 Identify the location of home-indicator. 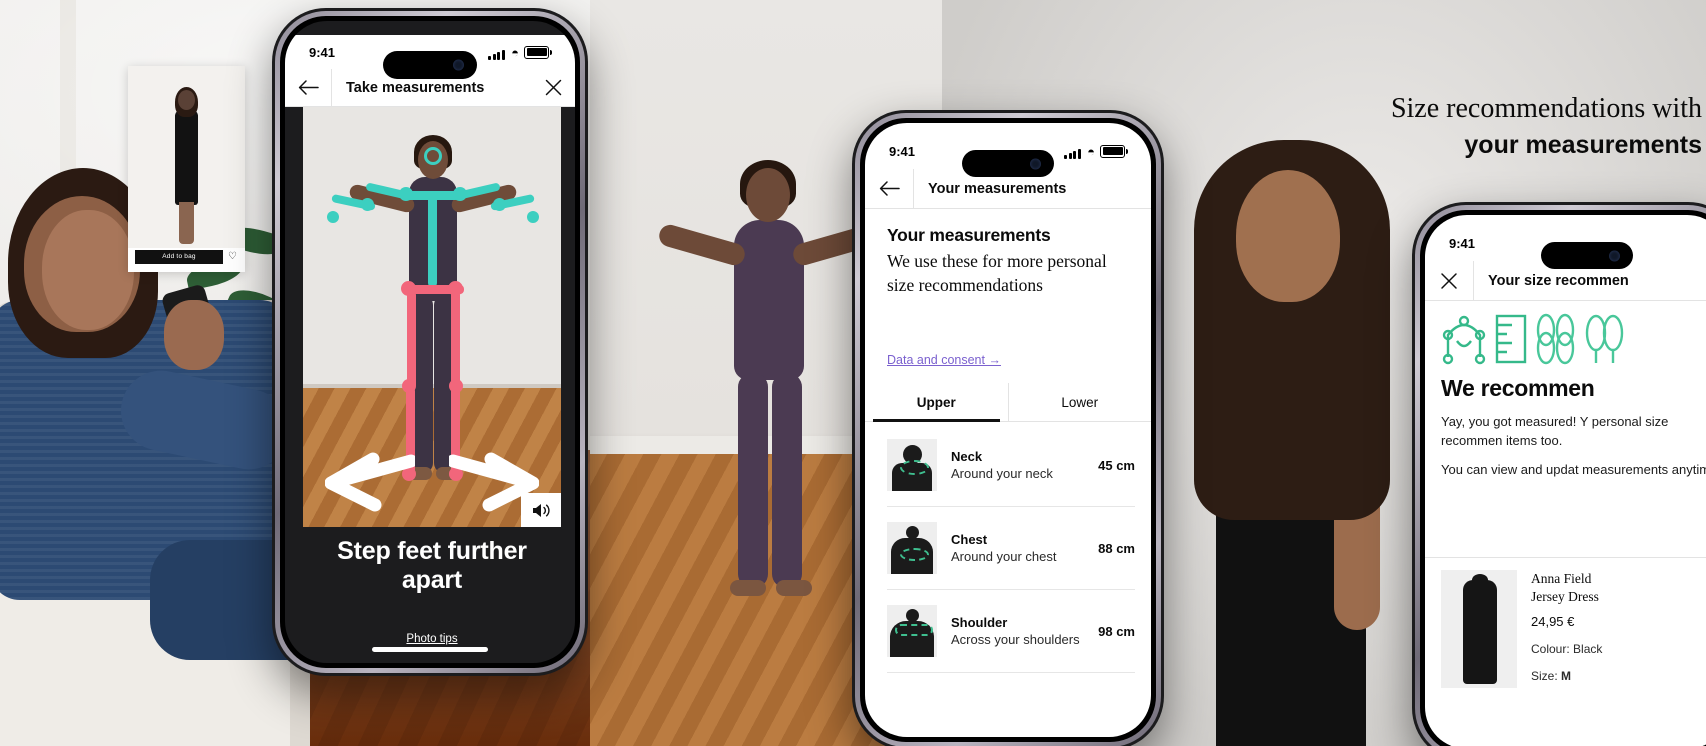
(430, 649).